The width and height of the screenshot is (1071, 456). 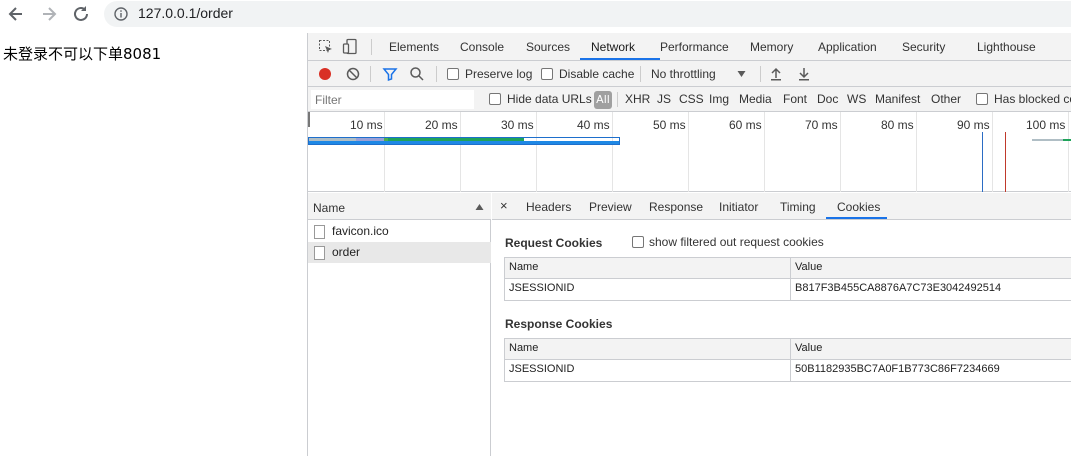 I want to click on request-row-order: order, so click(x=399, y=252).